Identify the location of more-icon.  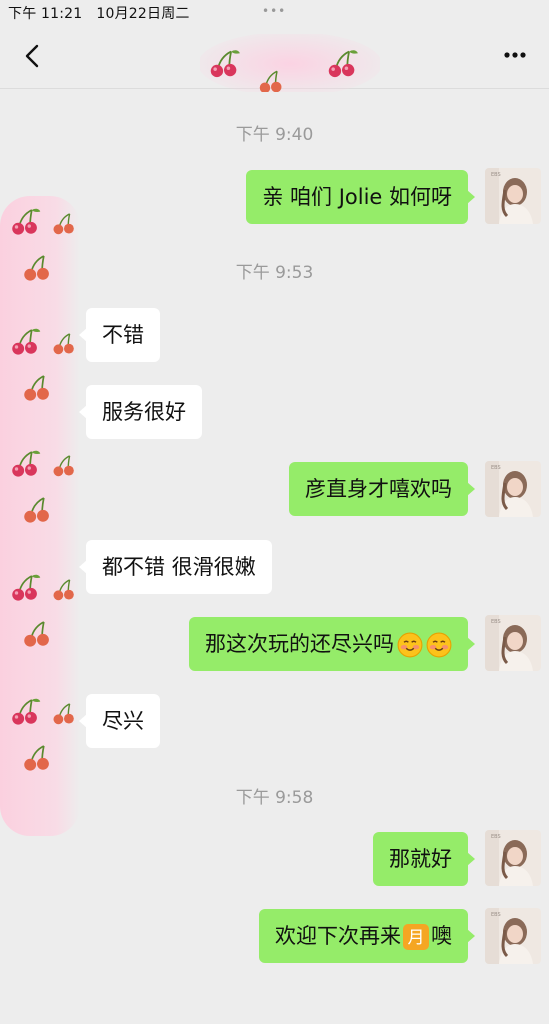
(515, 55).